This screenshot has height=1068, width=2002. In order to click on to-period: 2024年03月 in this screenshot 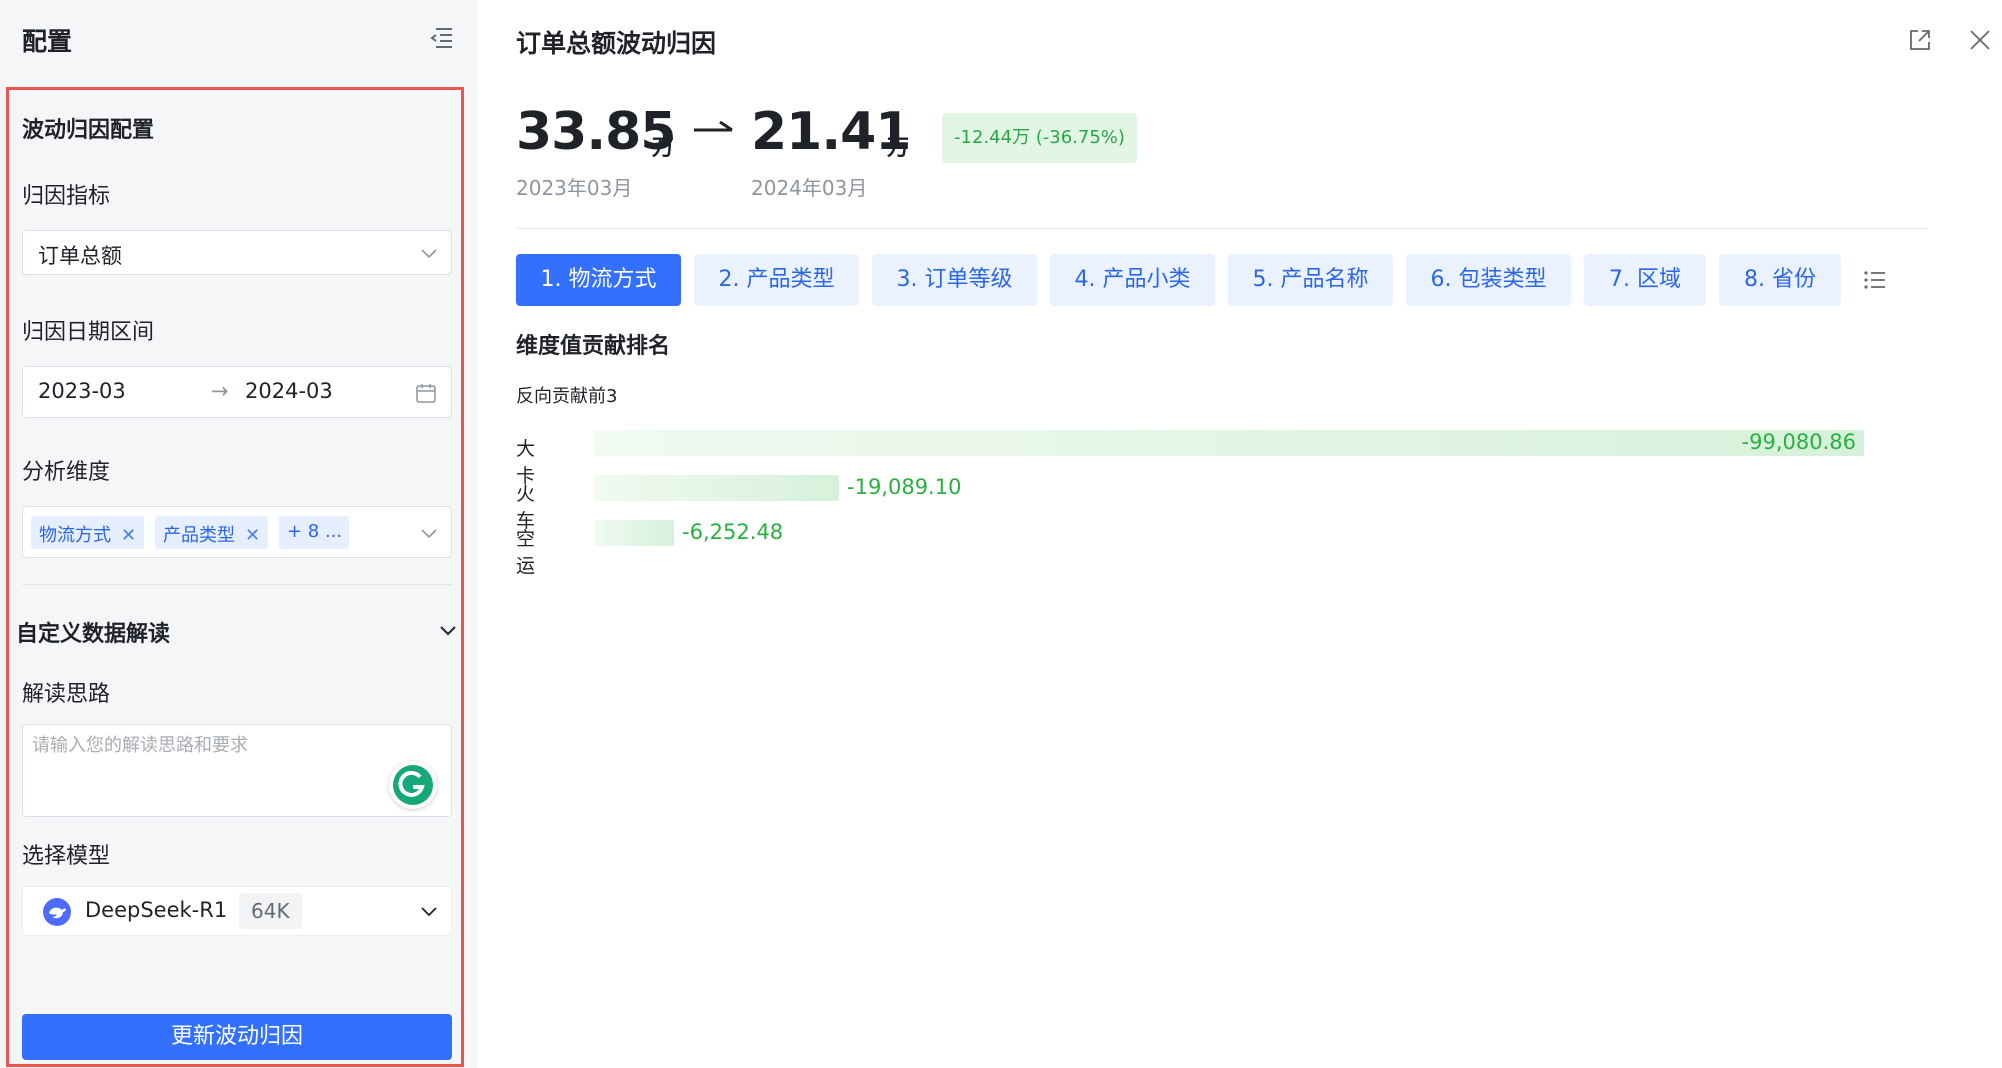, I will do `click(809, 188)`.